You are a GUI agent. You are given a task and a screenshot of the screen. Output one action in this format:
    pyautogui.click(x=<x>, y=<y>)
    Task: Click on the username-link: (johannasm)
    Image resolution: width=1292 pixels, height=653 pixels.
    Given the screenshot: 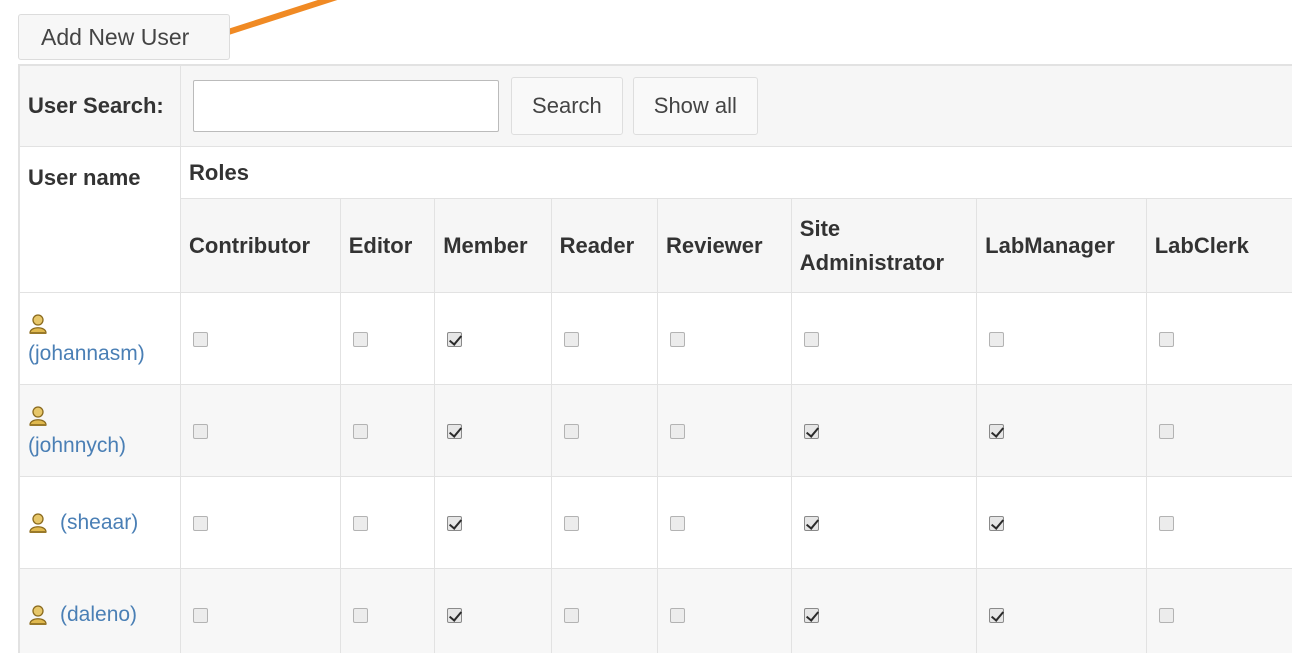 What is the action you would take?
    pyautogui.click(x=86, y=353)
    